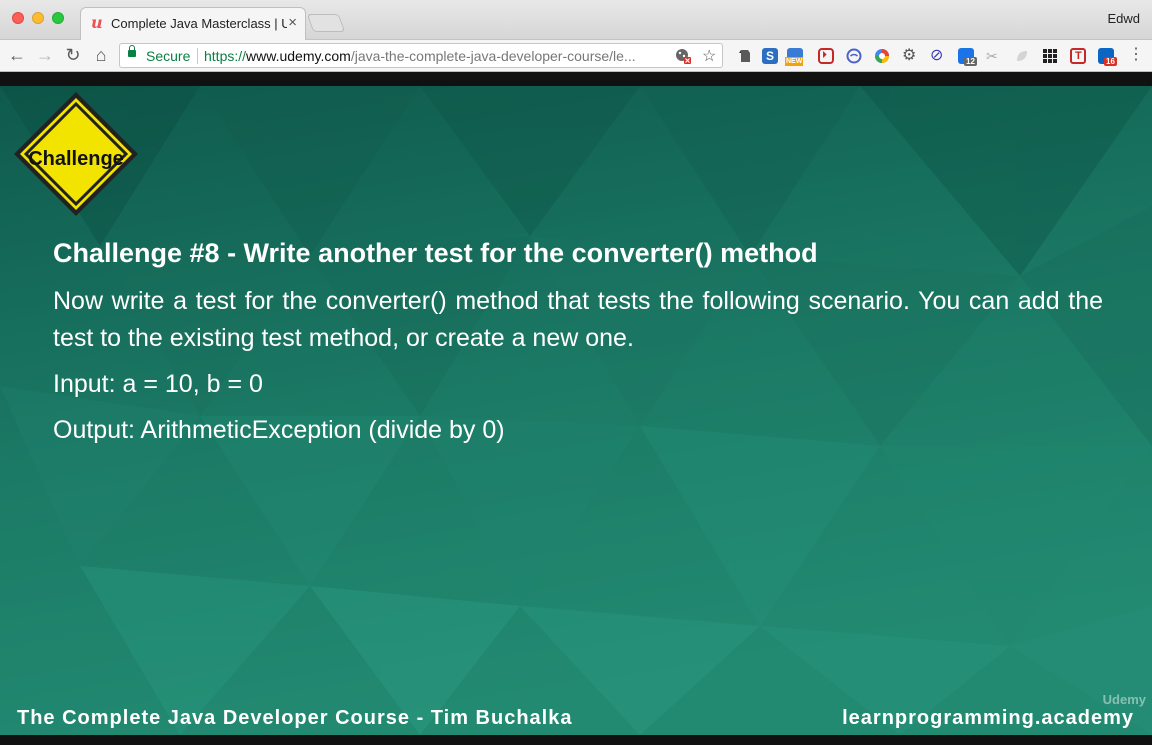 The image size is (1152, 745). Describe the element at coordinates (709, 56) in the screenshot. I see `bookmark-star-icon: ☆` at that location.